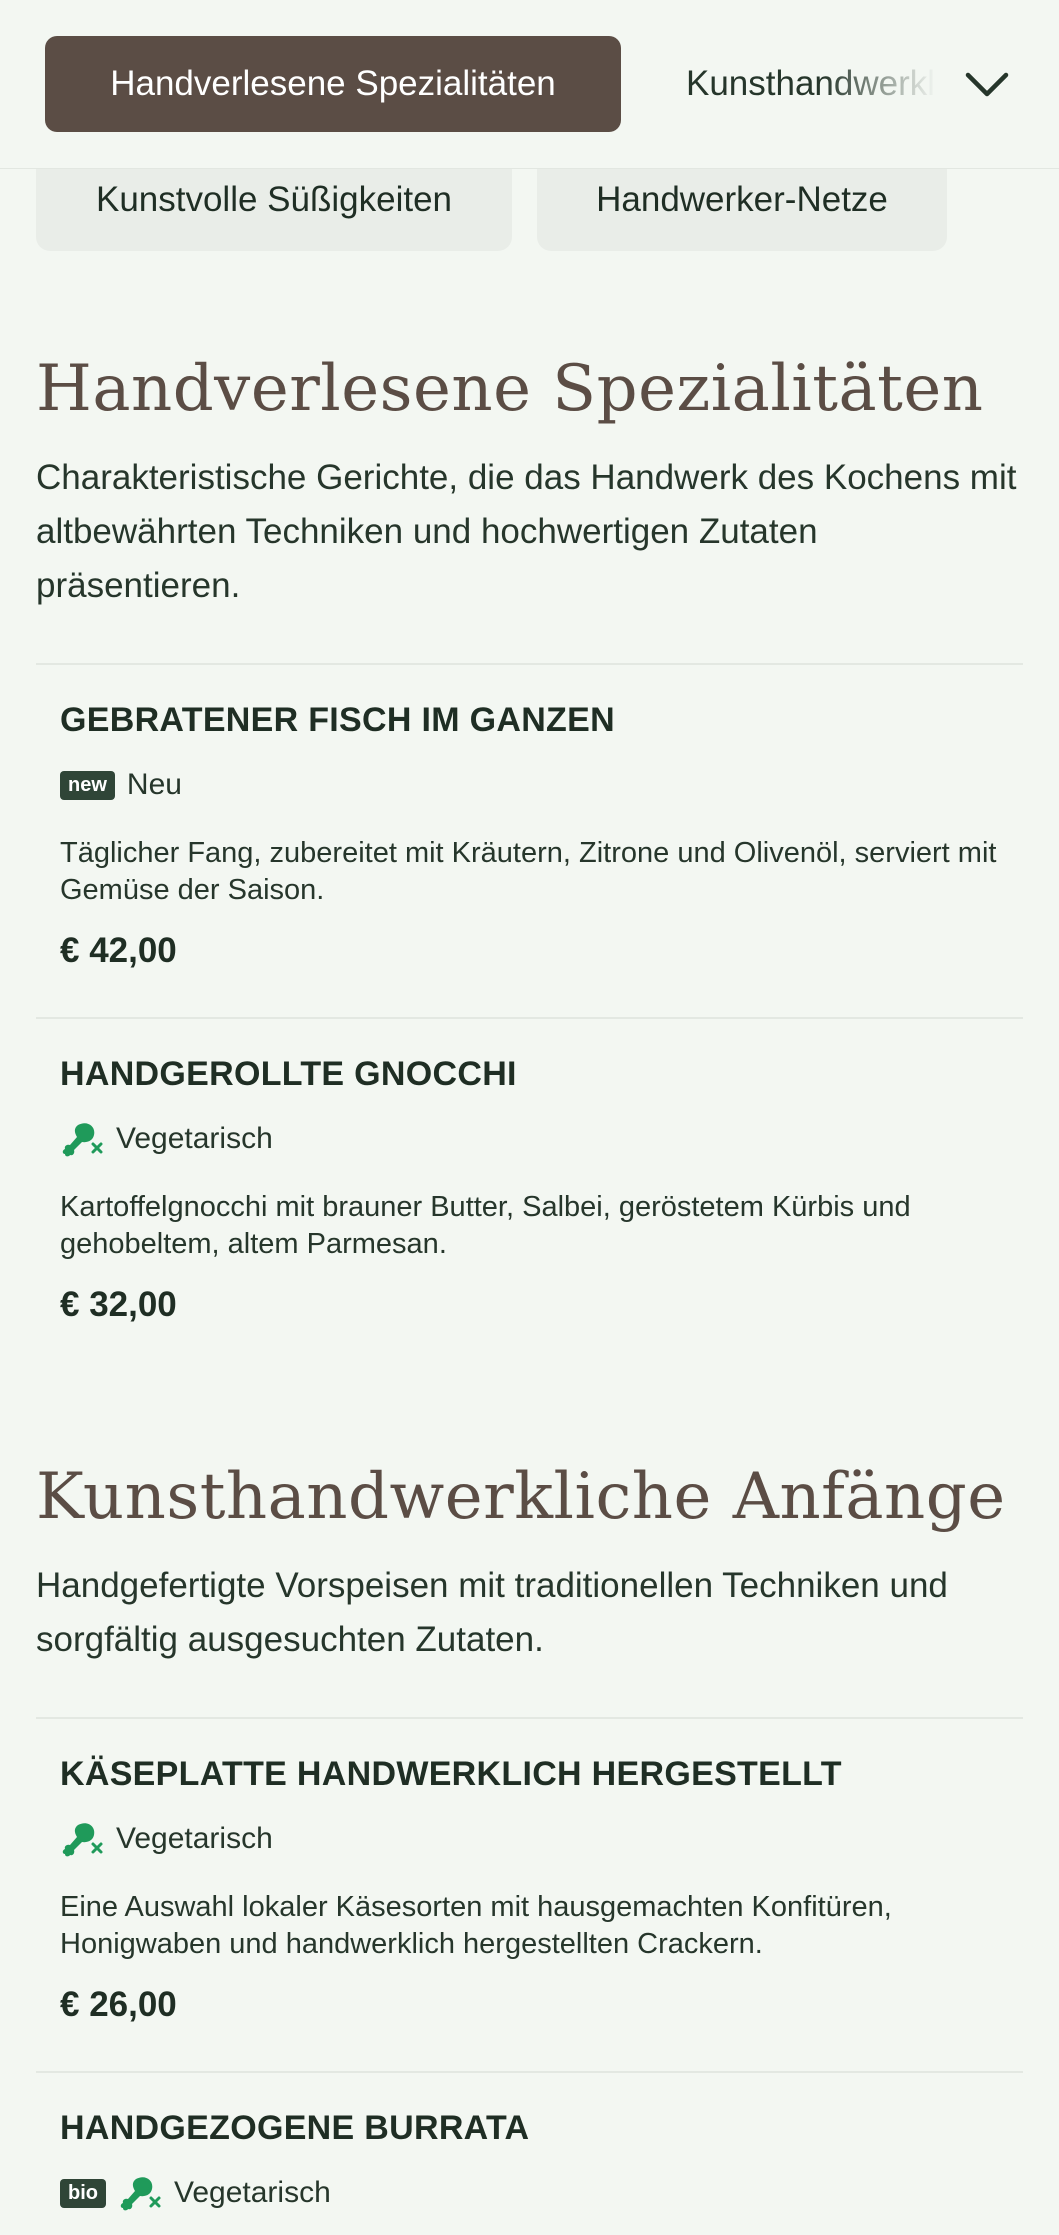  I want to click on item-name: GEBRATENER FISCH IM GANZEN, so click(337, 720).